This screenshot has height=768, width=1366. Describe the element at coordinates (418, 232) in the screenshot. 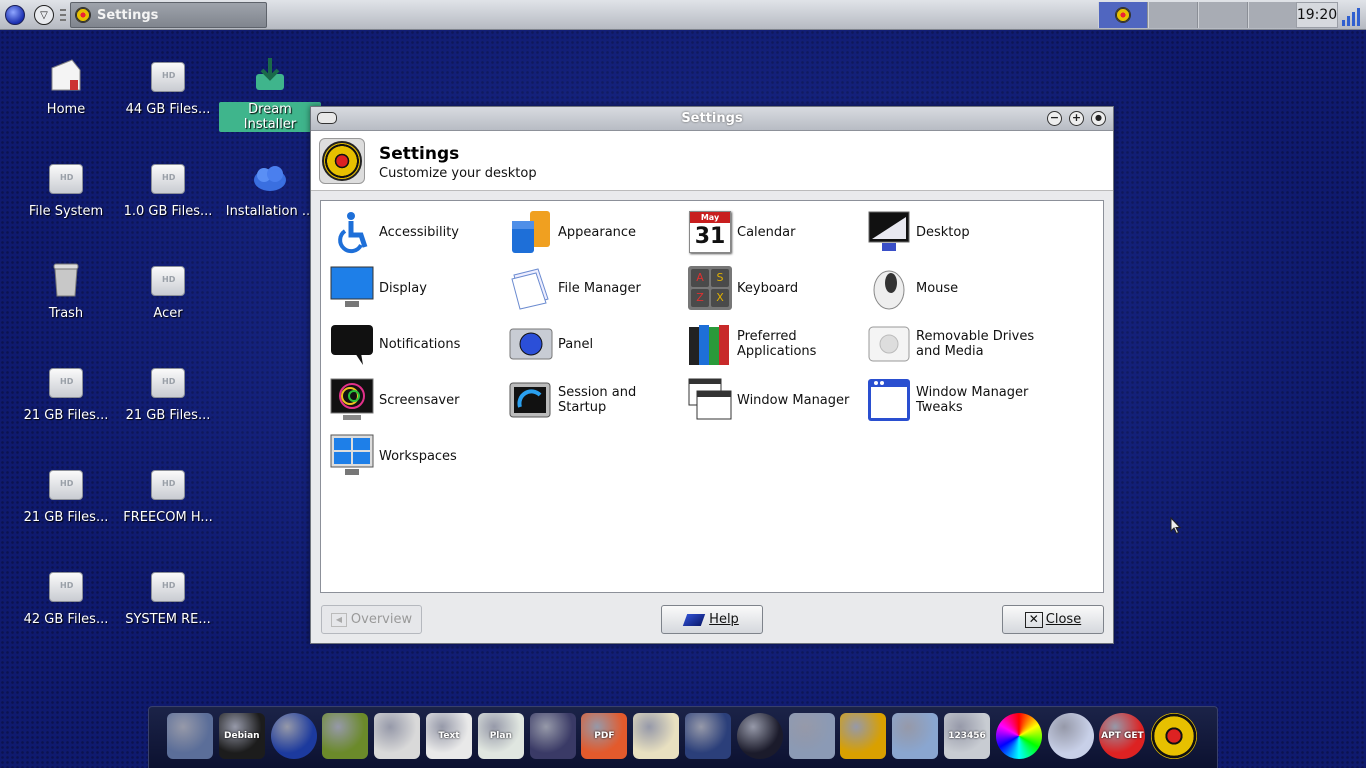

I see `settings-item-accessibility: Accessibility` at that location.